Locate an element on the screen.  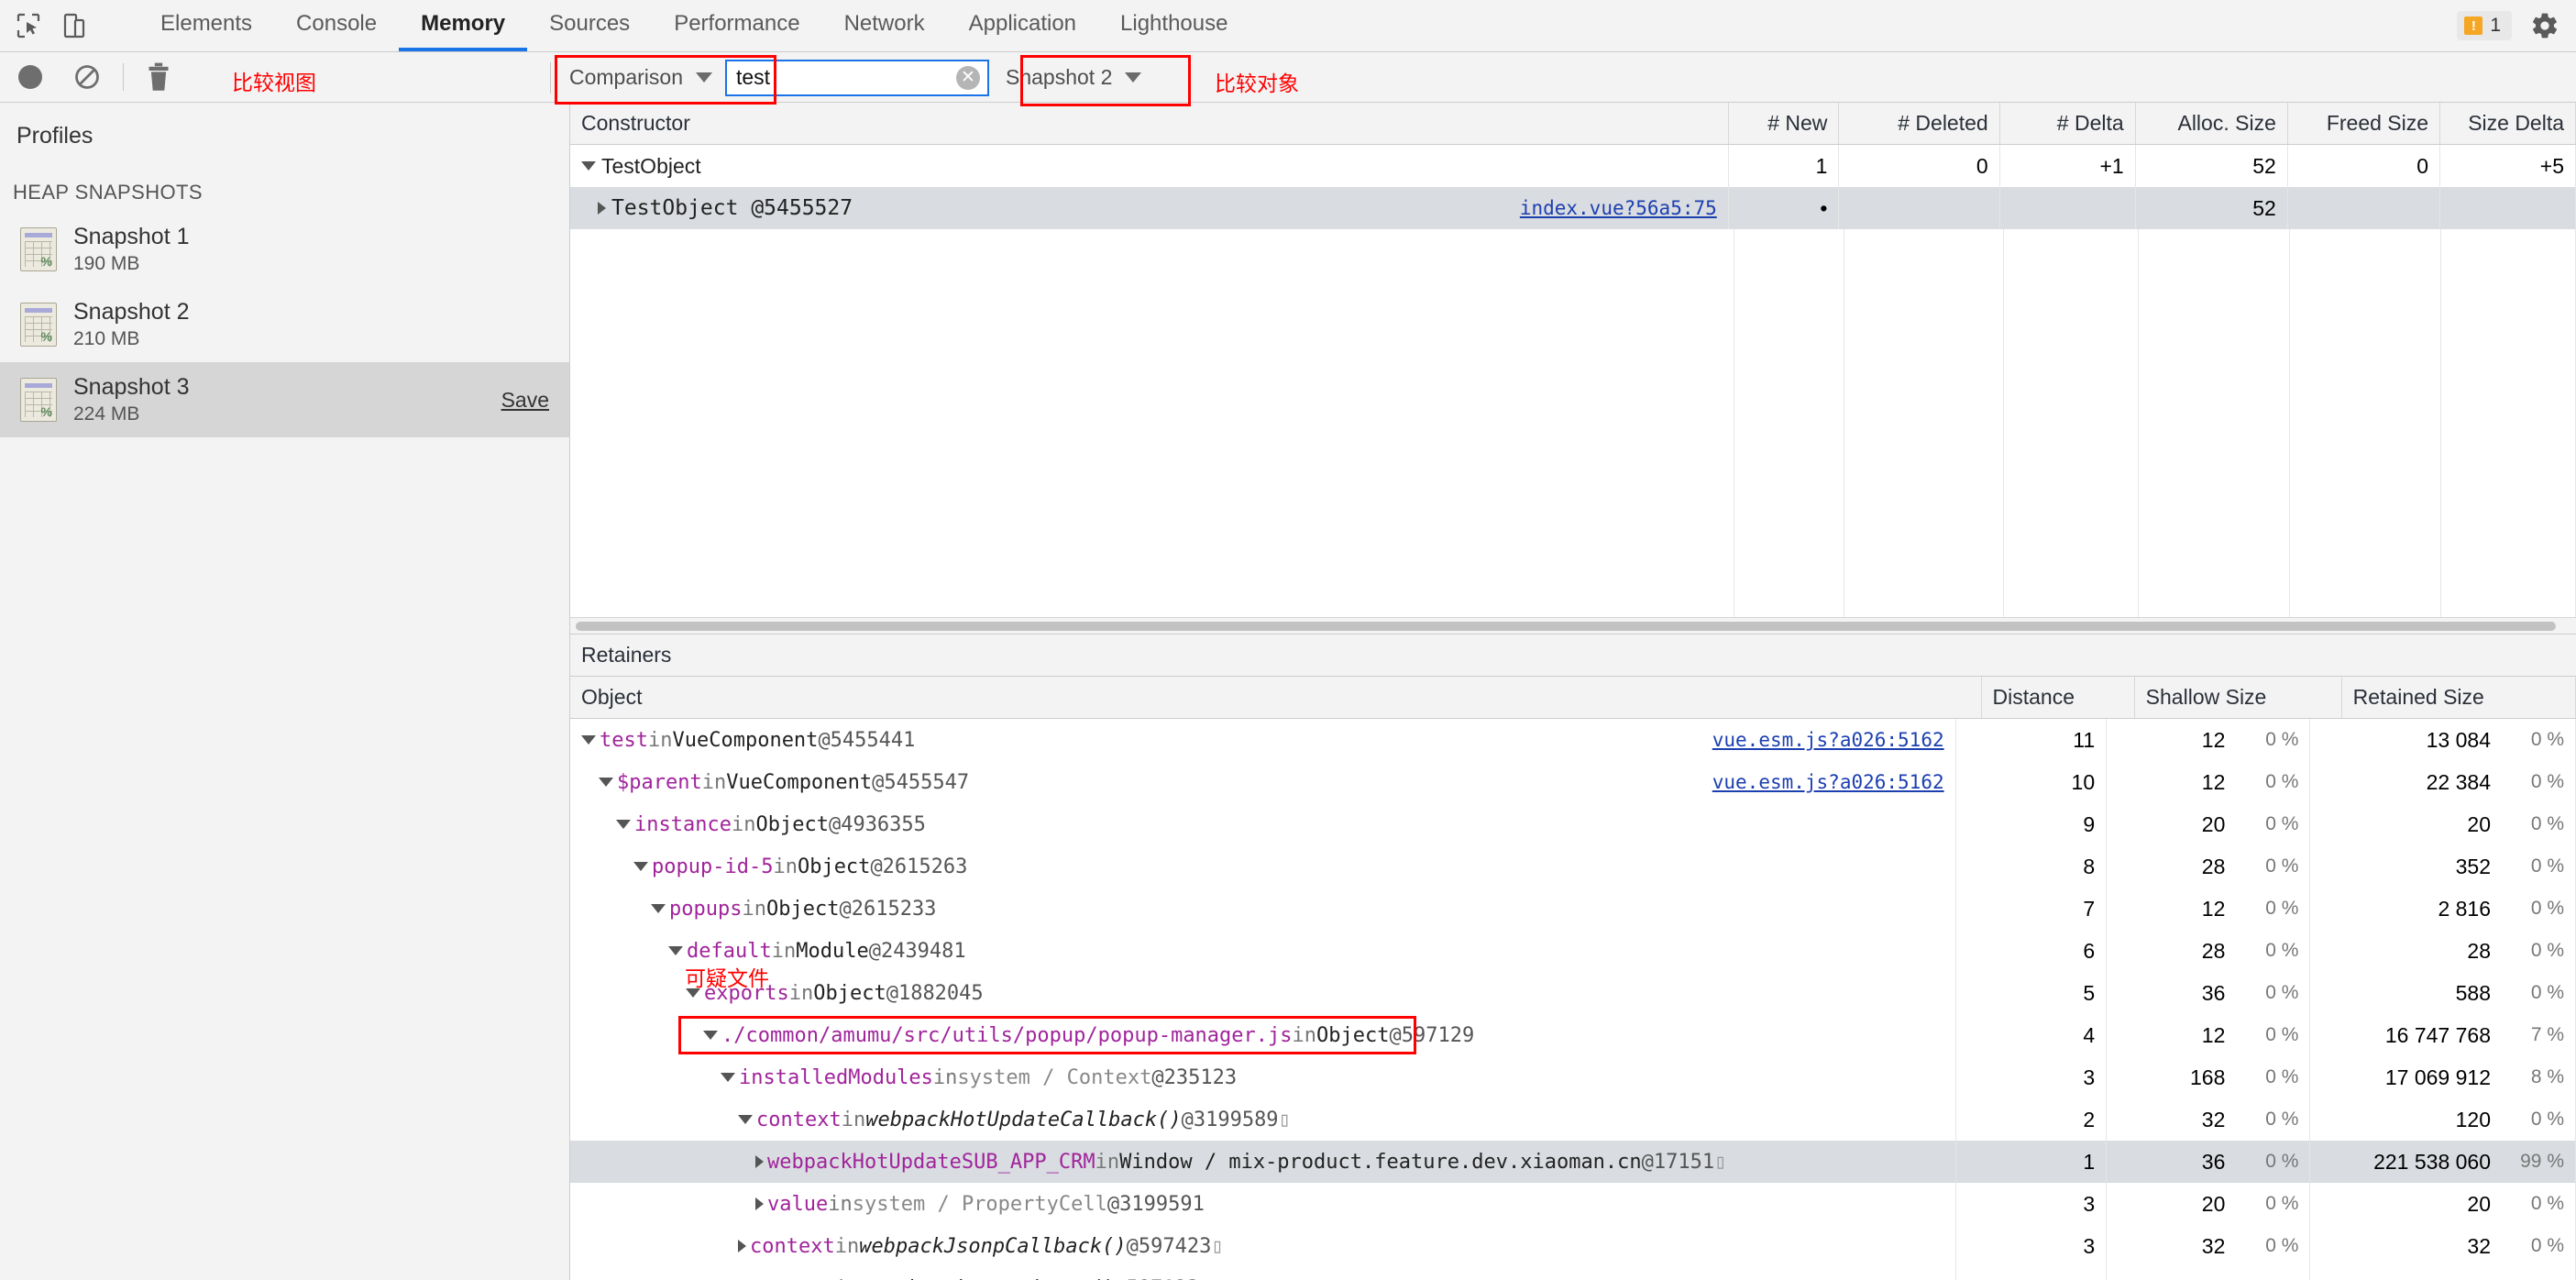
retainer-object-cell: value in system / PropertyCell @3199591 is located at coordinates (1263, 1204).